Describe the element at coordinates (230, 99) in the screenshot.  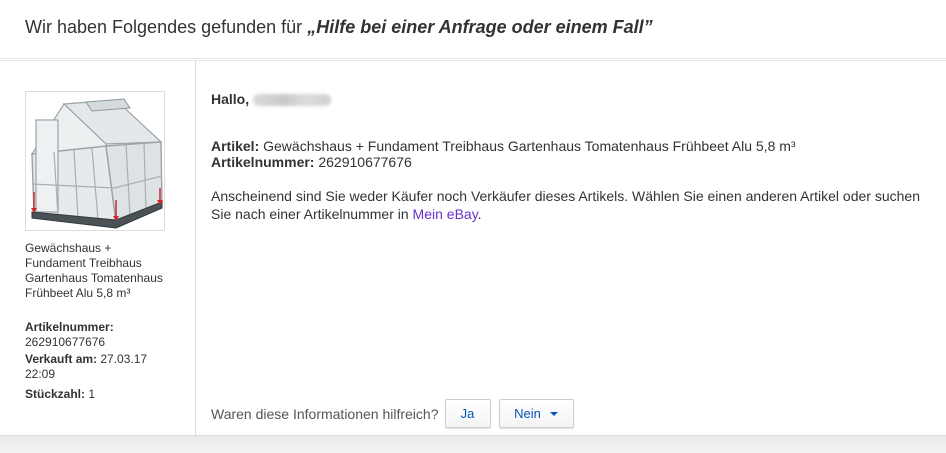
I see `greeting-text: Hallo,` at that location.